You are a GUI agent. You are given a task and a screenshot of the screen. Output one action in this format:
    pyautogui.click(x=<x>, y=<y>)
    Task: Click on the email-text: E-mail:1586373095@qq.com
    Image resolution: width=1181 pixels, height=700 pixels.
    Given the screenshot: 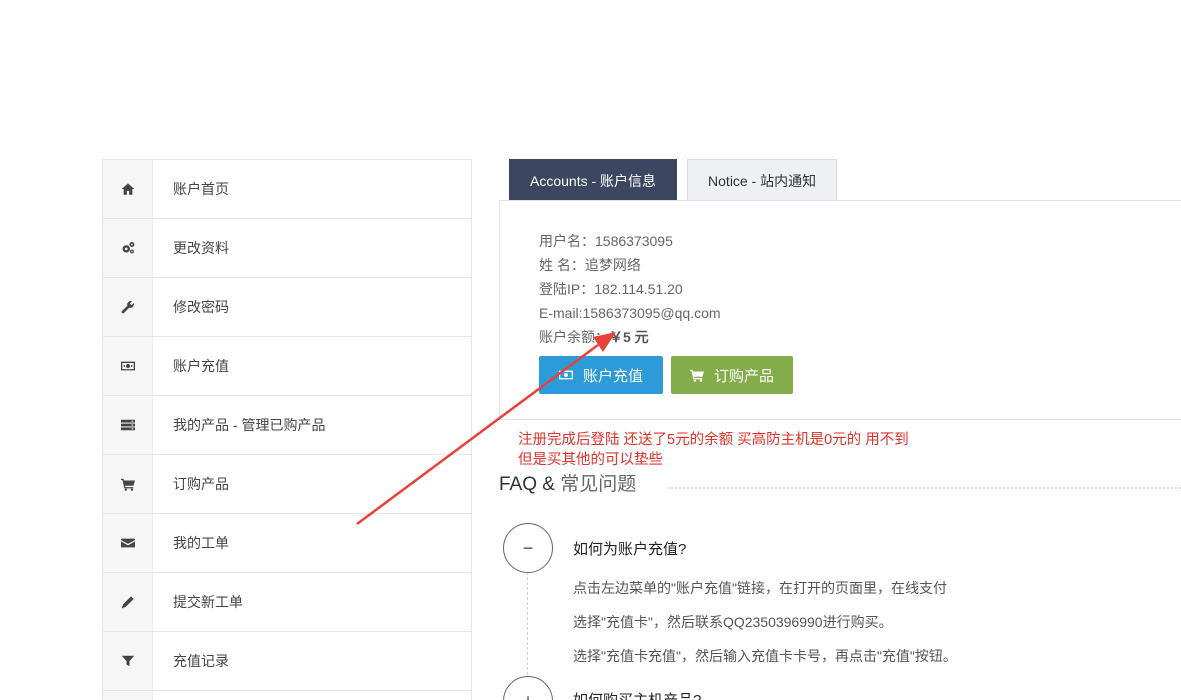 What is the action you would take?
    pyautogui.click(x=630, y=313)
    